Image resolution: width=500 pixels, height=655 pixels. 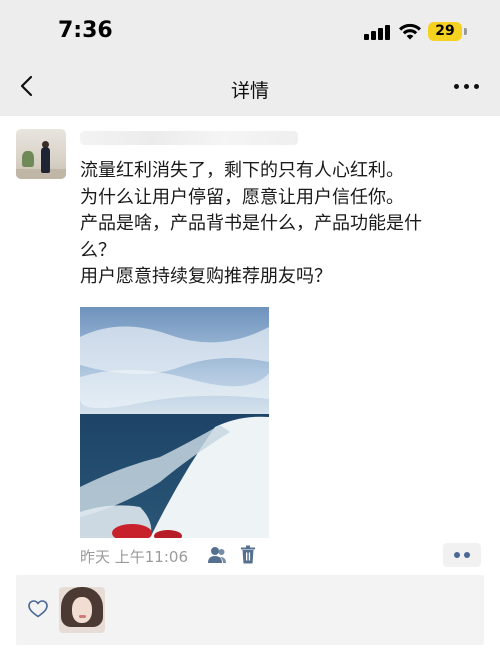 What do you see at coordinates (242, 197) in the screenshot?
I see `post-line: 为什么让用户停留，愿意让用户信任你。` at bounding box center [242, 197].